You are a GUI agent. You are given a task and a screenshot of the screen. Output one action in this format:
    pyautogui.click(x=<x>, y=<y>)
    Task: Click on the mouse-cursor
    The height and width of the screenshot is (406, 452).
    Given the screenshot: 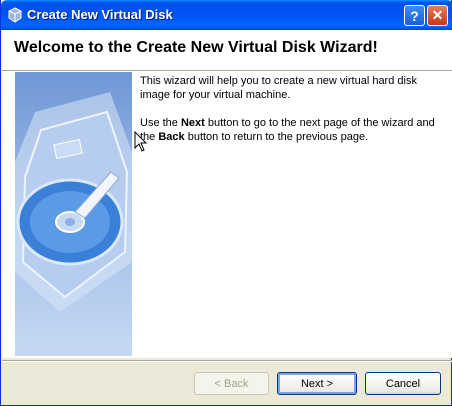 What is the action you would take?
    pyautogui.click(x=141, y=141)
    